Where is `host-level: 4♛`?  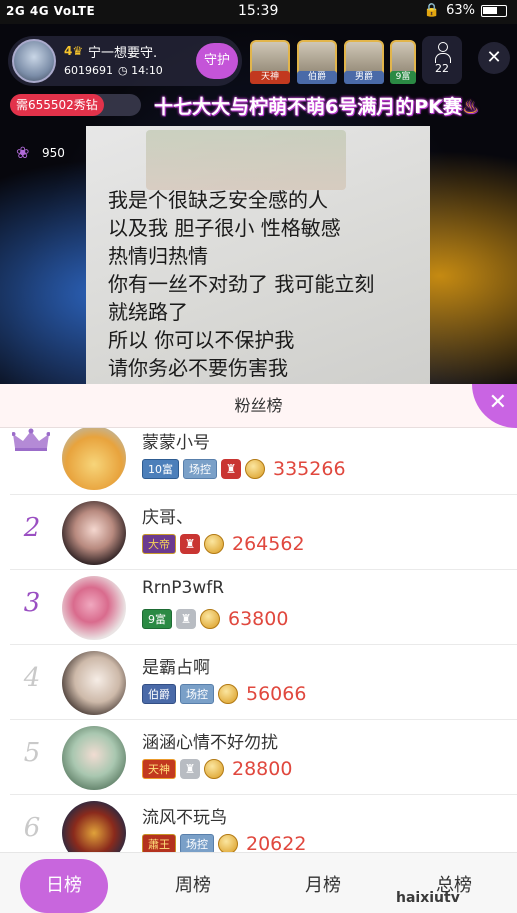
host-level: 4♛ is located at coordinates (74, 51).